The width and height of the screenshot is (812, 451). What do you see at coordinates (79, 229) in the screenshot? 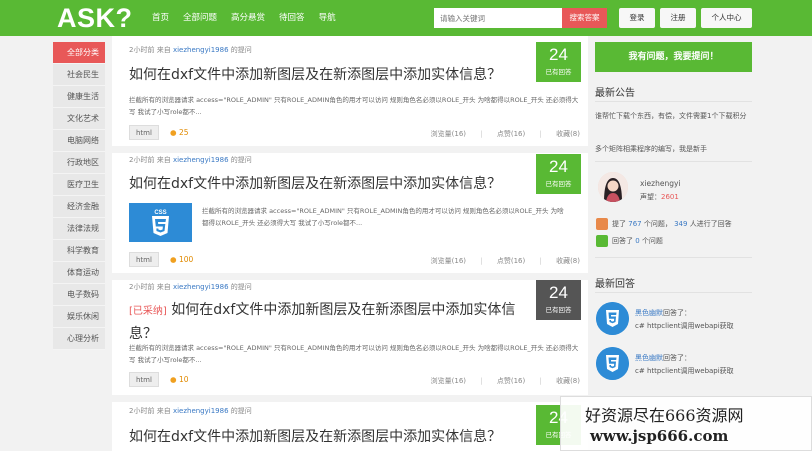
I see `sidebar-item-law: 法律法规` at bounding box center [79, 229].